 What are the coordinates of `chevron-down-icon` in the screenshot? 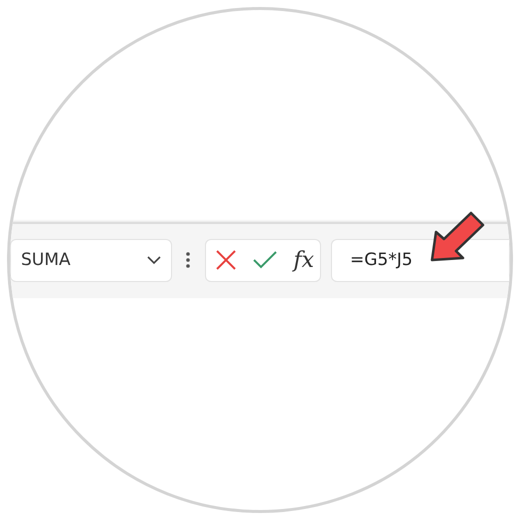 It's located at (154, 260).